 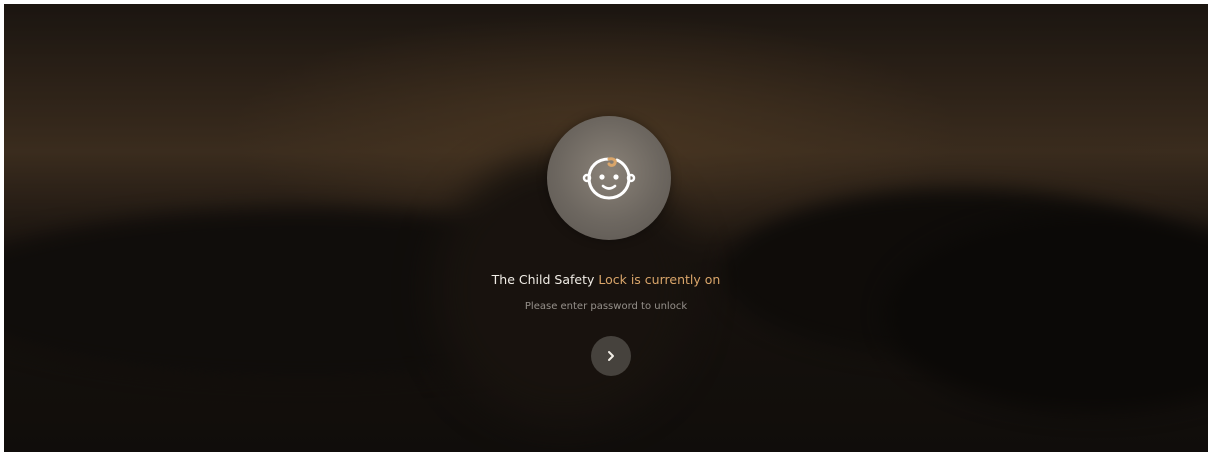 What do you see at coordinates (606, 306) in the screenshot?
I see `unlock-instructions: Please enter password to unlock` at bounding box center [606, 306].